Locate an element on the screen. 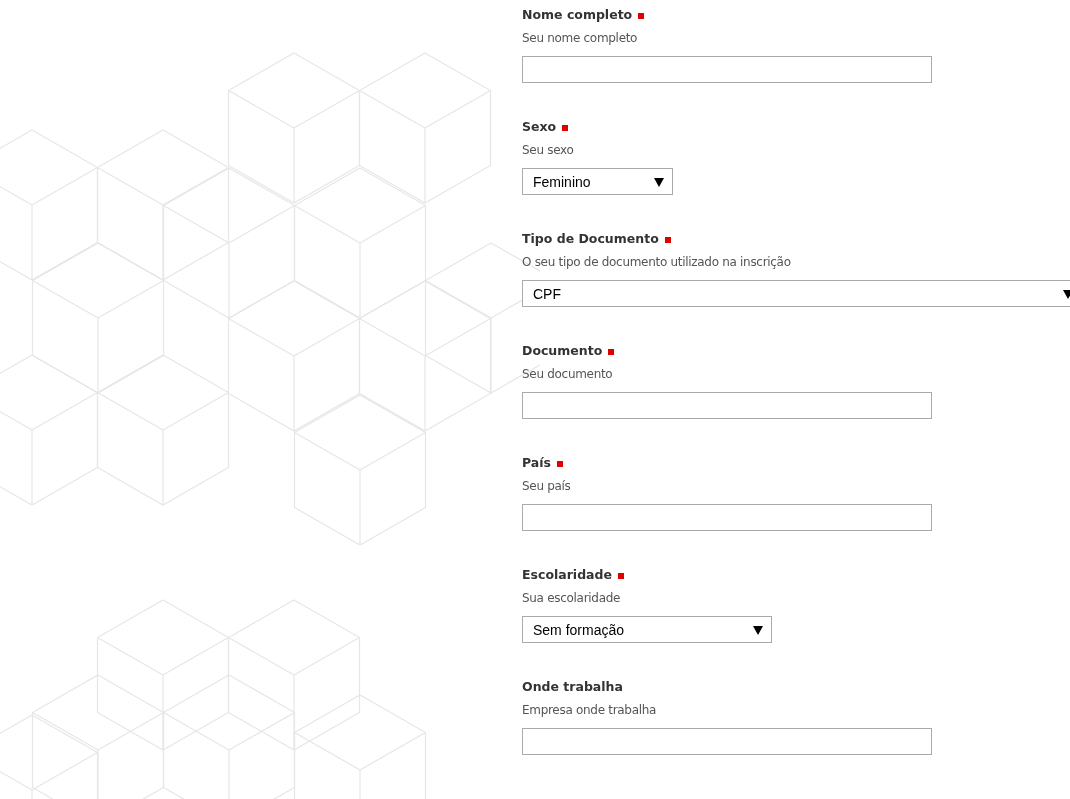 Image resolution: width=1070 pixels, height=799 pixels. dropdown: Feminino is located at coordinates (597, 181).